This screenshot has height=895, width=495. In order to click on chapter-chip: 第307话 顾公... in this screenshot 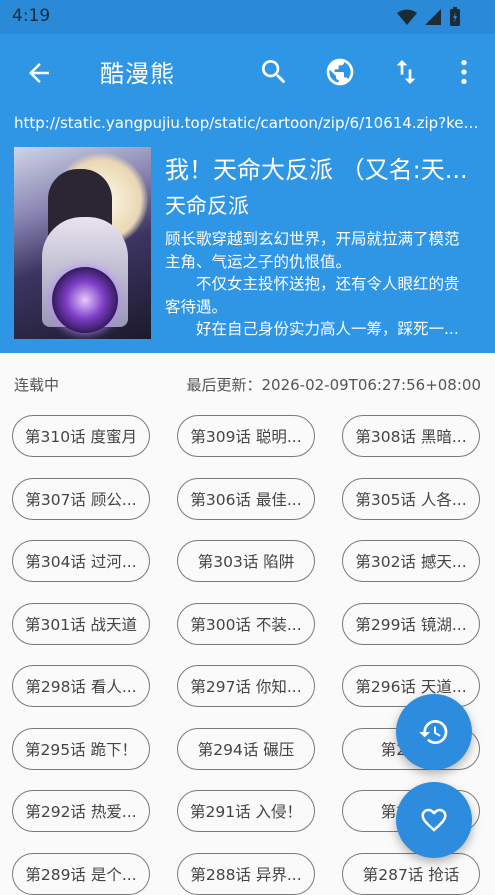, I will do `click(81, 498)`.